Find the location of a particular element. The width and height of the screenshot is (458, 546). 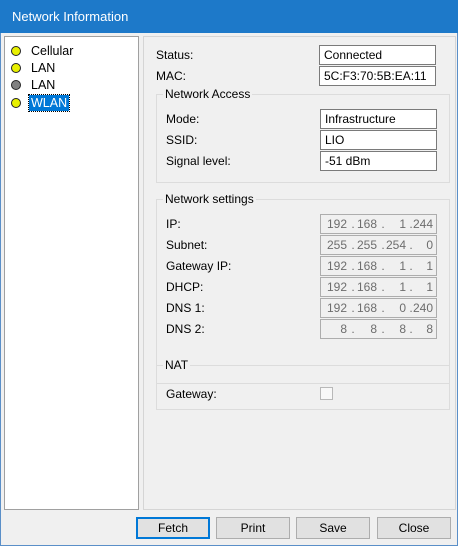

fetch-button: Fetch is located at coordinates (173, 528).